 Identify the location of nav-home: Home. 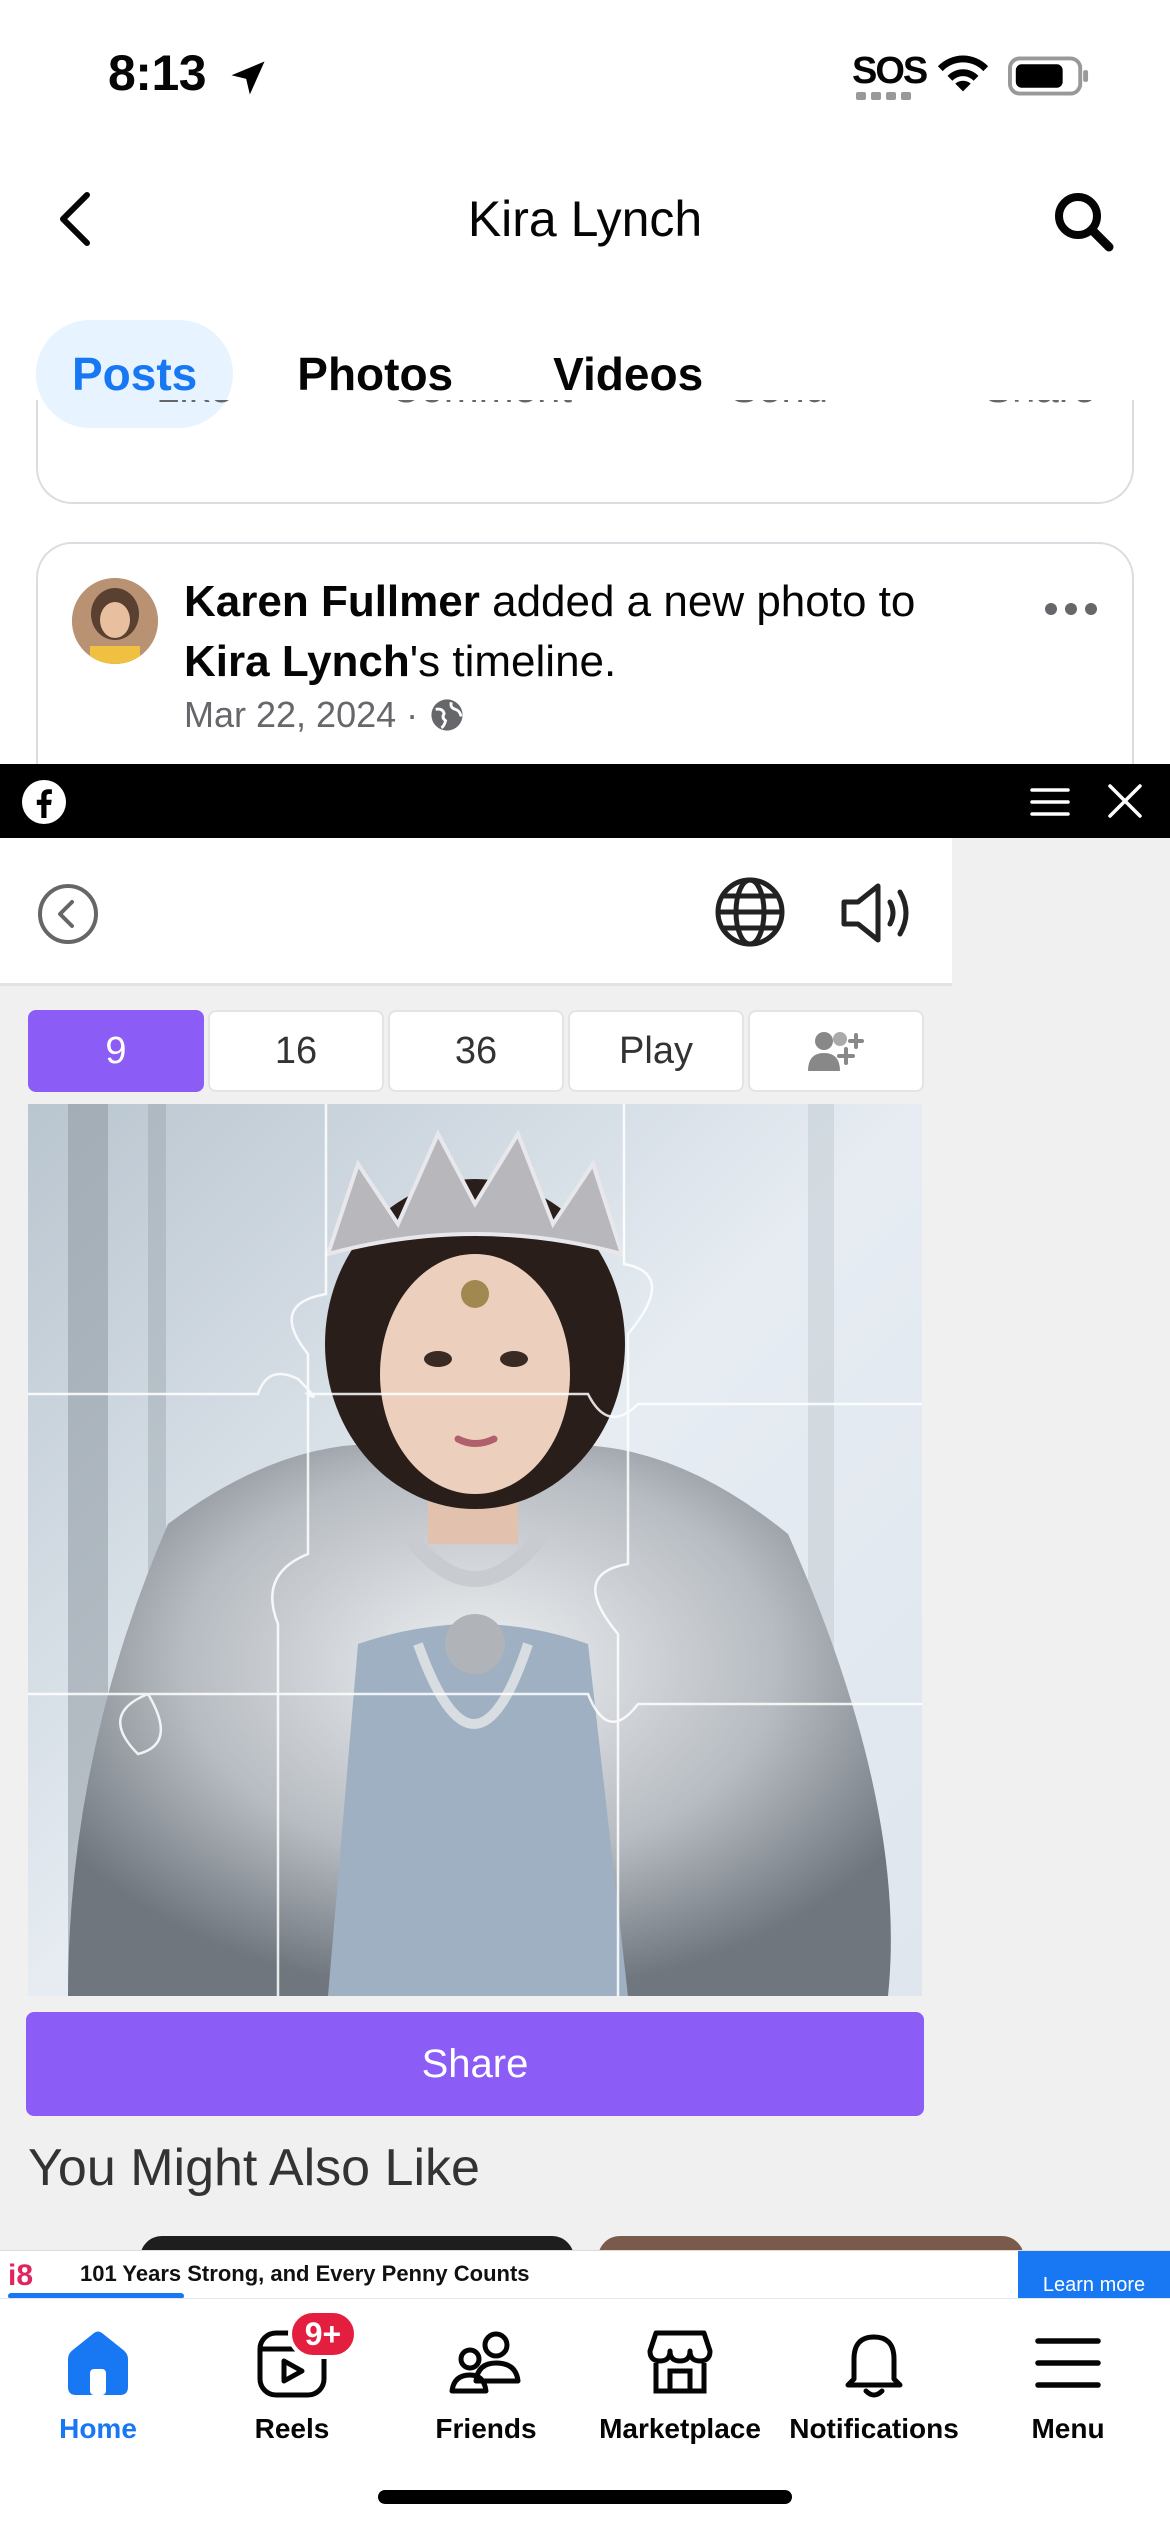
(98, 2395).